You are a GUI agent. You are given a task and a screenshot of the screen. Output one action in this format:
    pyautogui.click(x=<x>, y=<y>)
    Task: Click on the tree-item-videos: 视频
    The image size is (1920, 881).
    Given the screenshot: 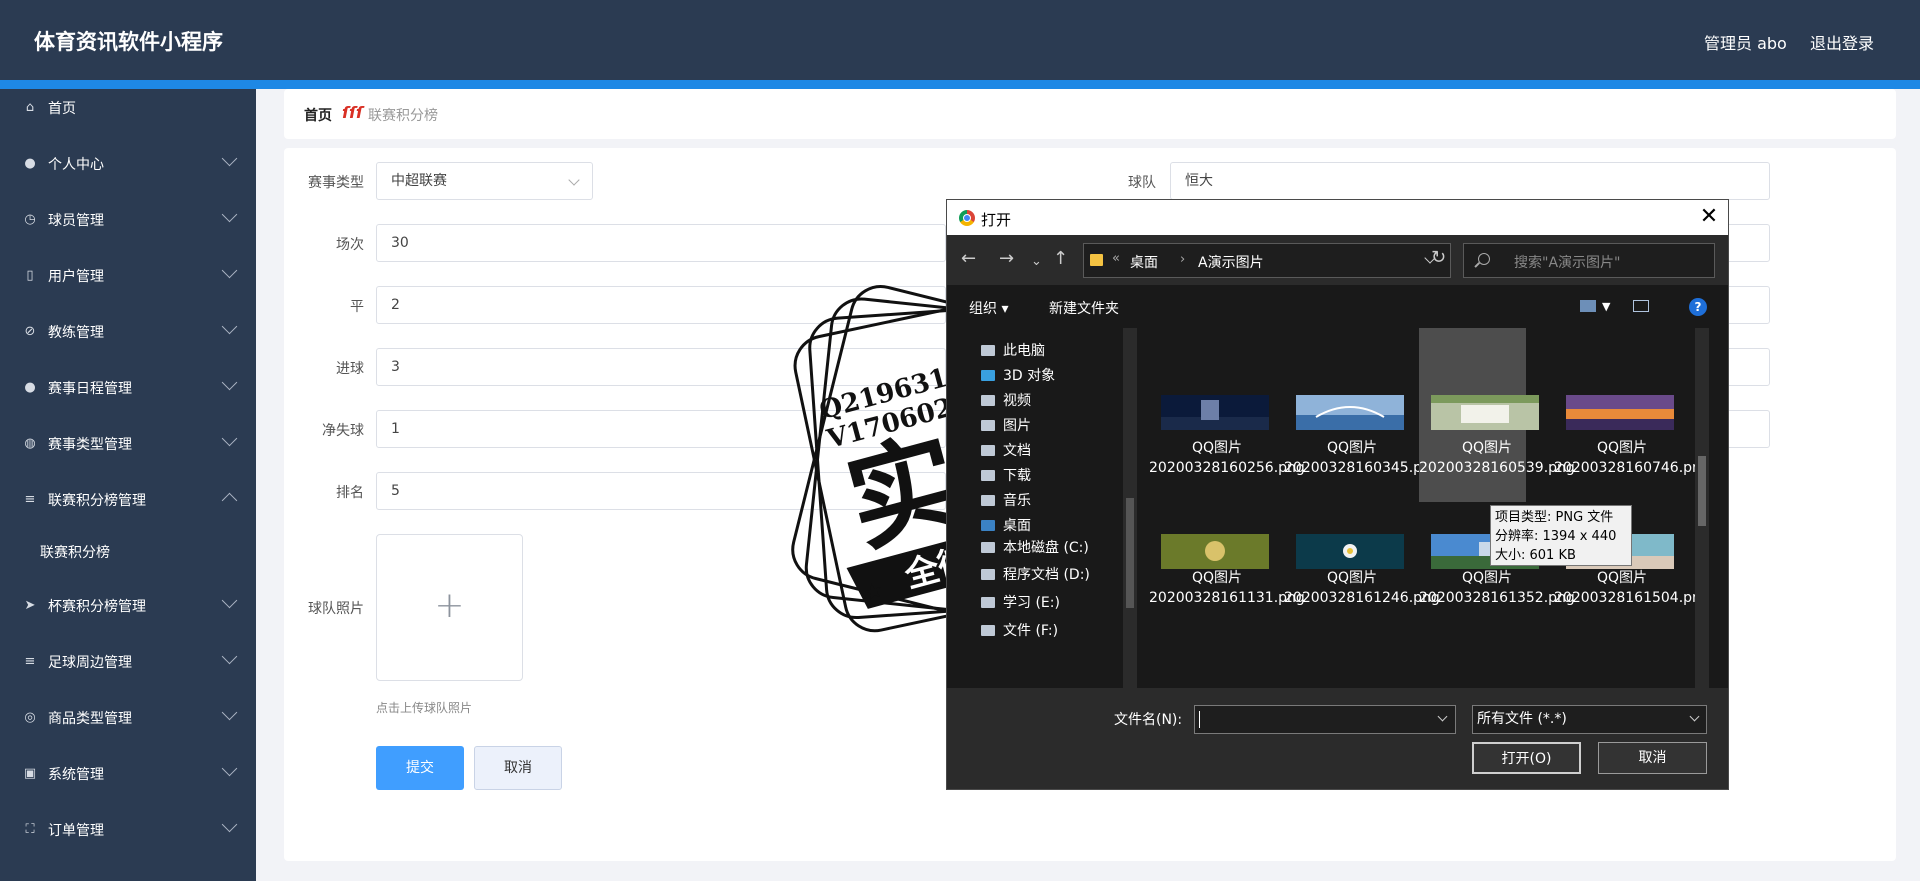 What is the action you would take?
    pyautogui.click(x=1006, y=400)
    